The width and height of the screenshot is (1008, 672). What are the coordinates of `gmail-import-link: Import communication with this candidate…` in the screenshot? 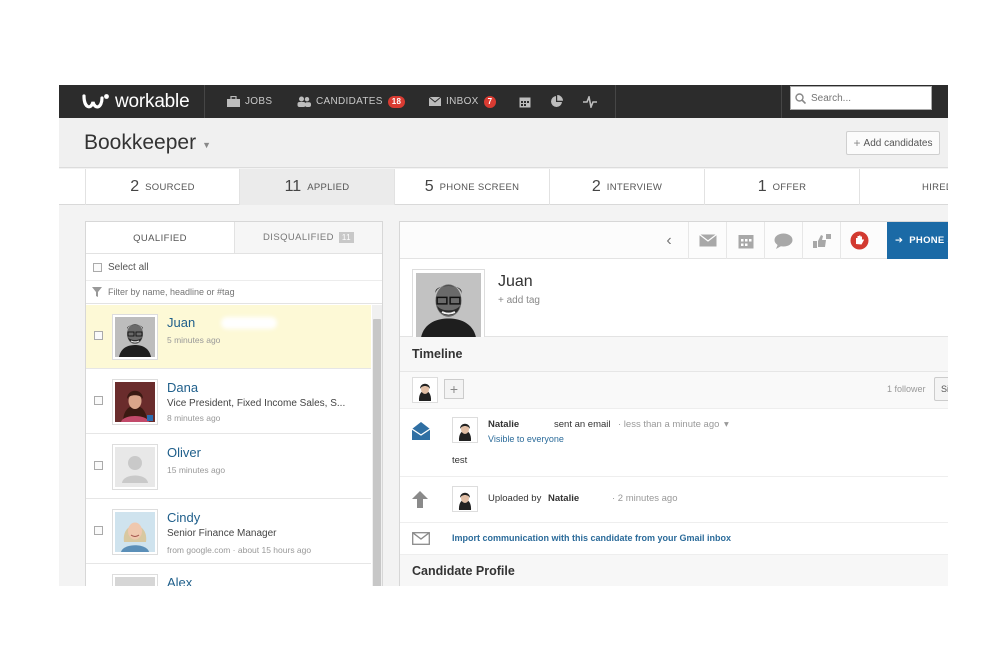 It's located at (591, 538).